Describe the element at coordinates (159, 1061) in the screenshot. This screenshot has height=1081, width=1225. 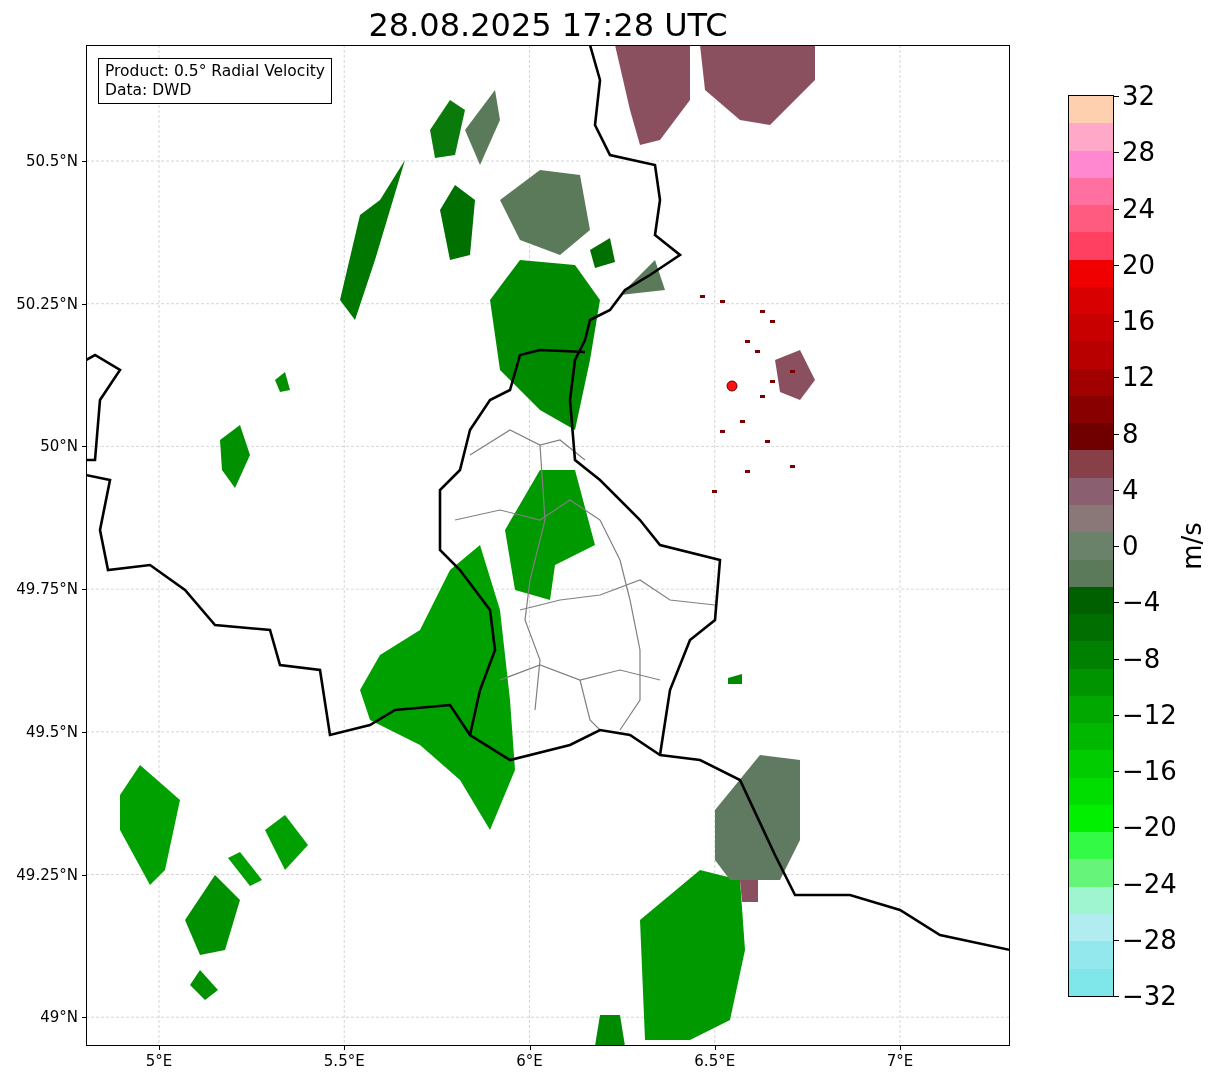
I see `axis-tick-label: 5°E` at that location.